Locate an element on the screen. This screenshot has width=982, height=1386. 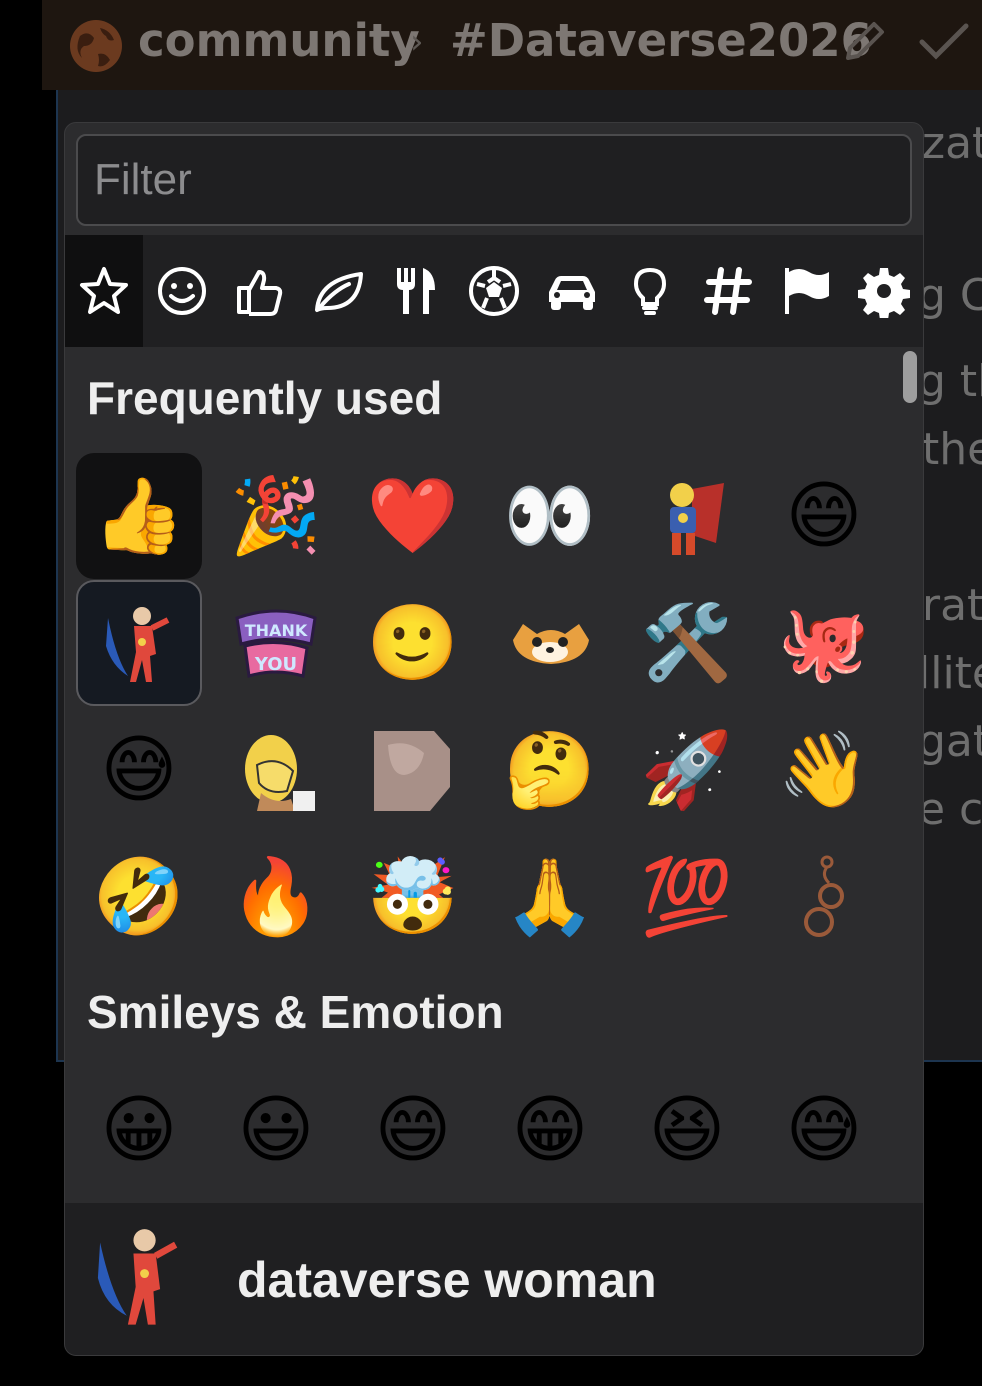
background-text: g th is located at coordinates (950, 381).